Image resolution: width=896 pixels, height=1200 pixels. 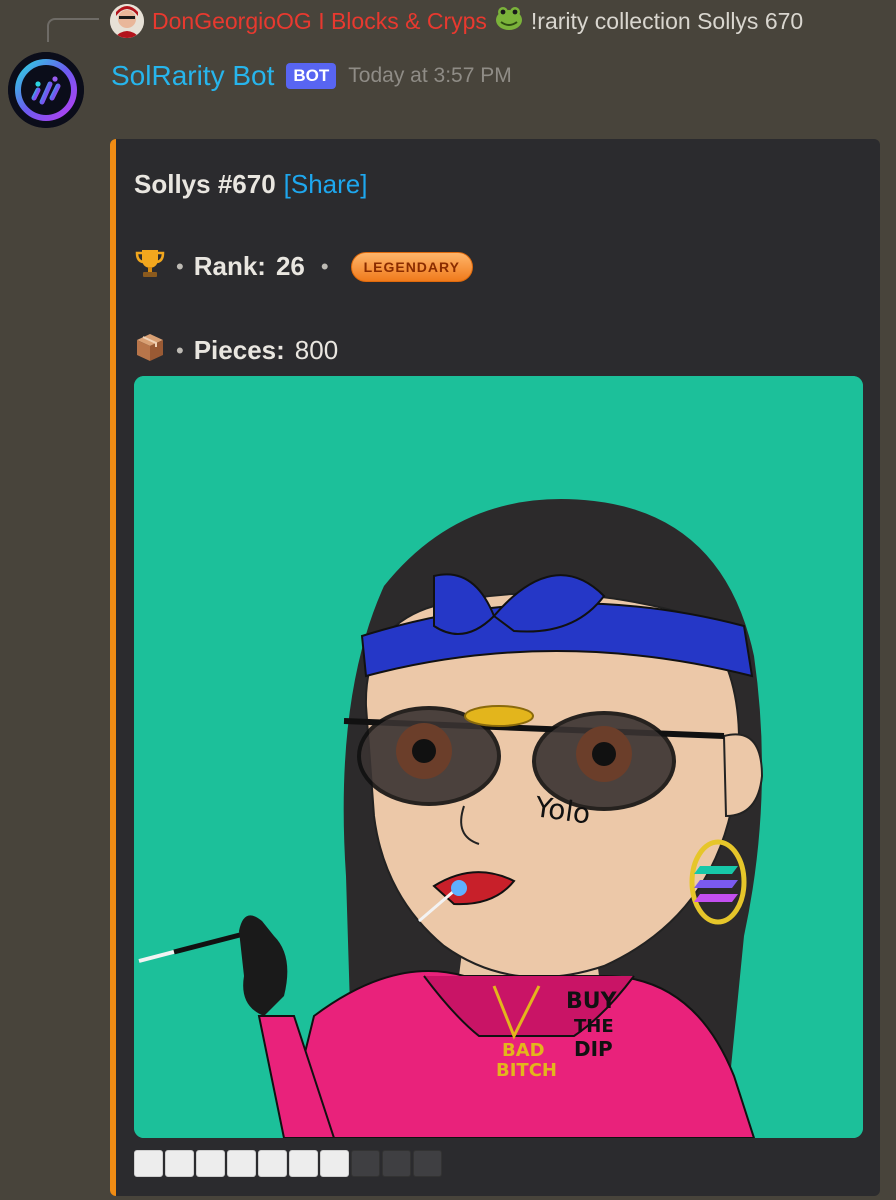 What do you see at coordinates (290, 266) in the screenshot?
I see `rank-value: 26` at bounding box center [290, 266].